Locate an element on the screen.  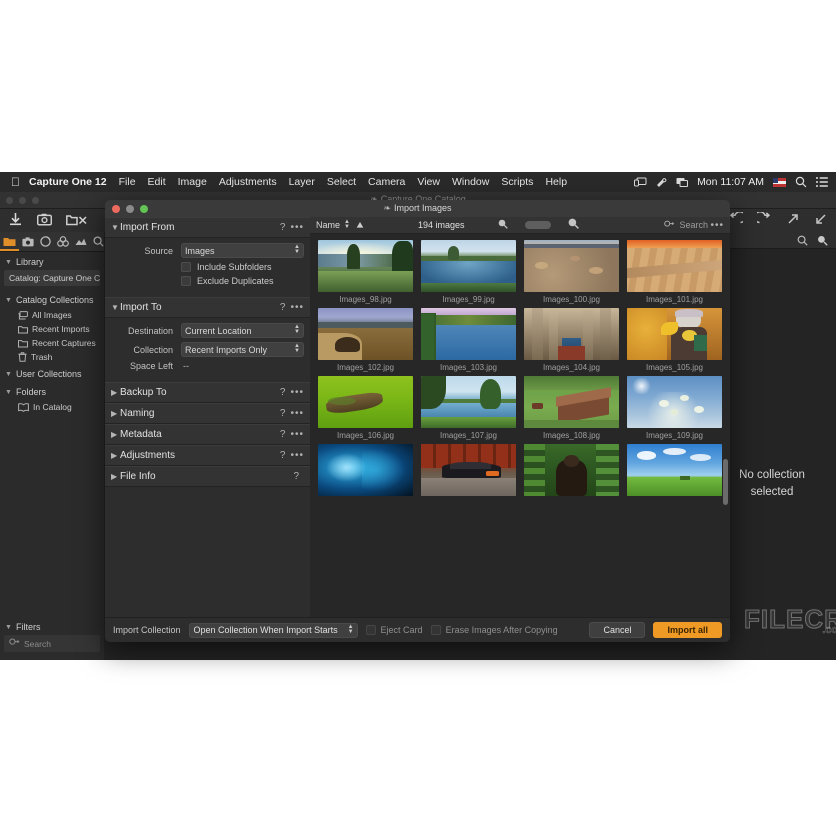
thumbnail-cell: Images_109.jpg is located at coordinates (674, 408).